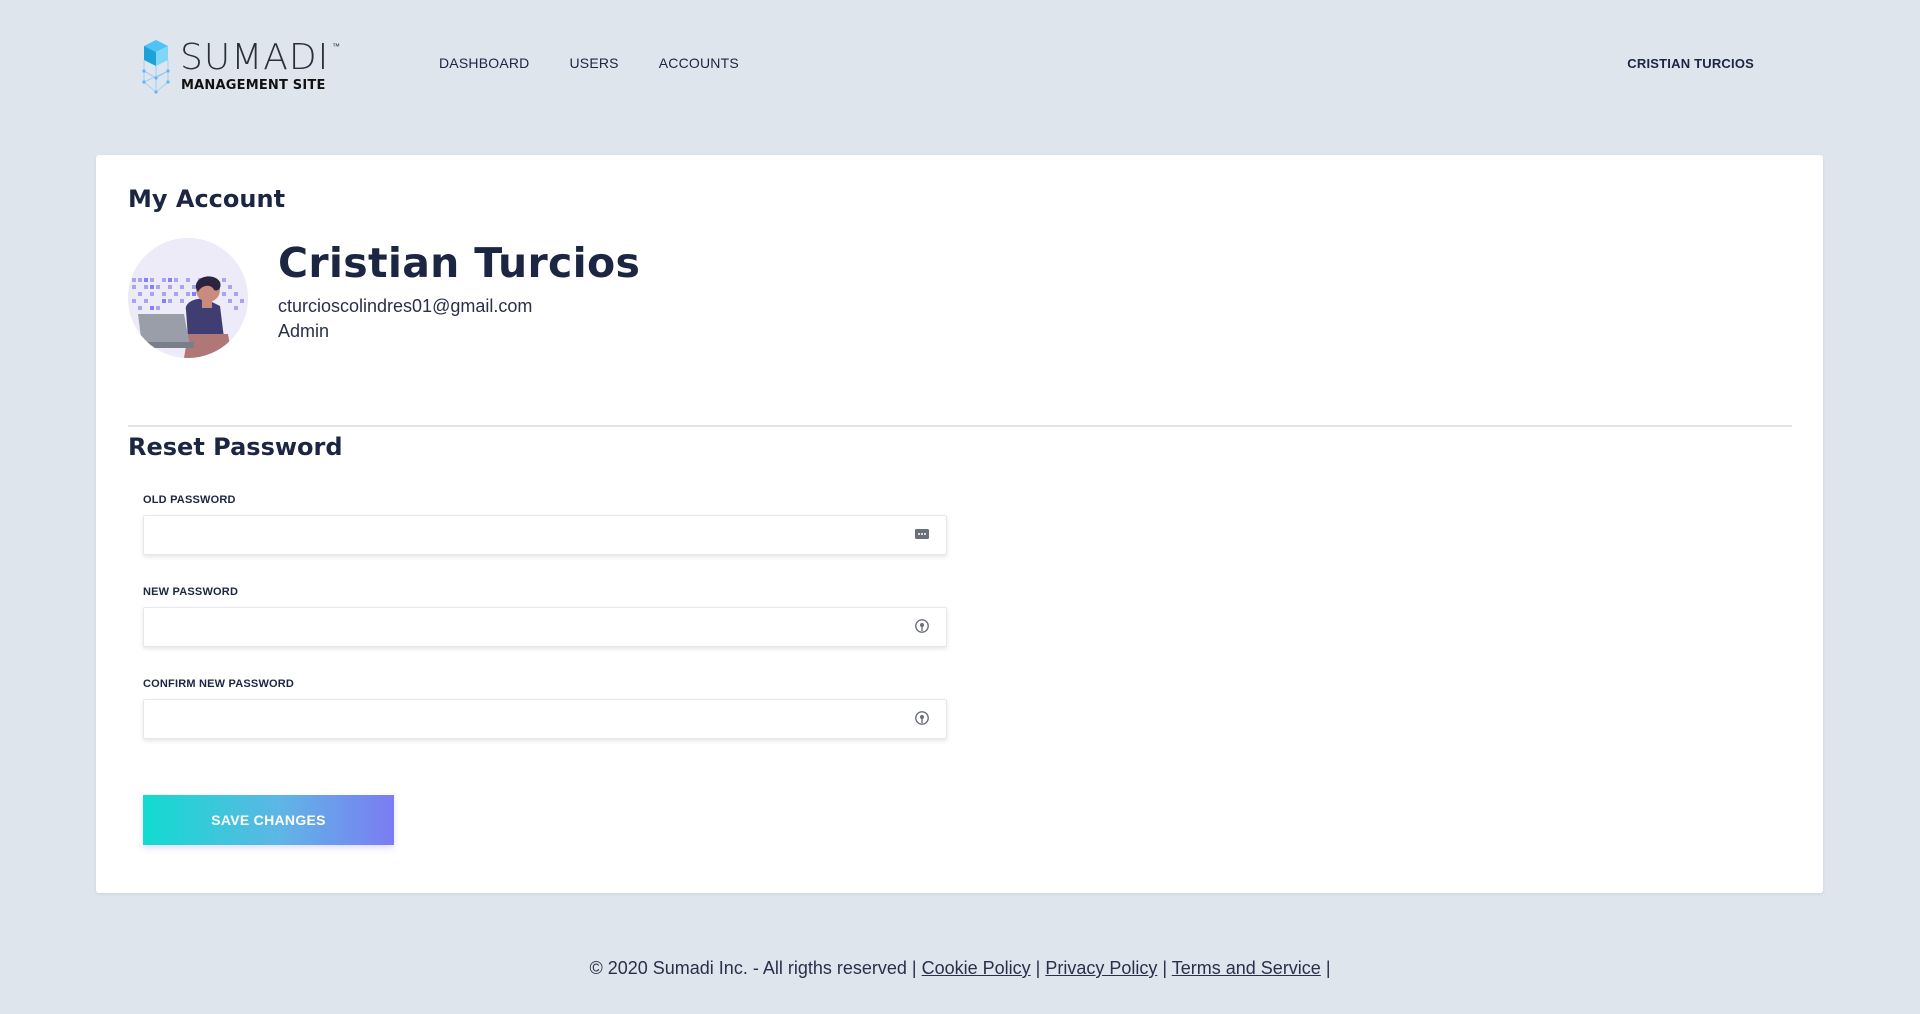 This screenshot has height=1014, width=1920. Describe the element at coordinates (534, 626) in the screenshot. I see `new-password-input` at that location.